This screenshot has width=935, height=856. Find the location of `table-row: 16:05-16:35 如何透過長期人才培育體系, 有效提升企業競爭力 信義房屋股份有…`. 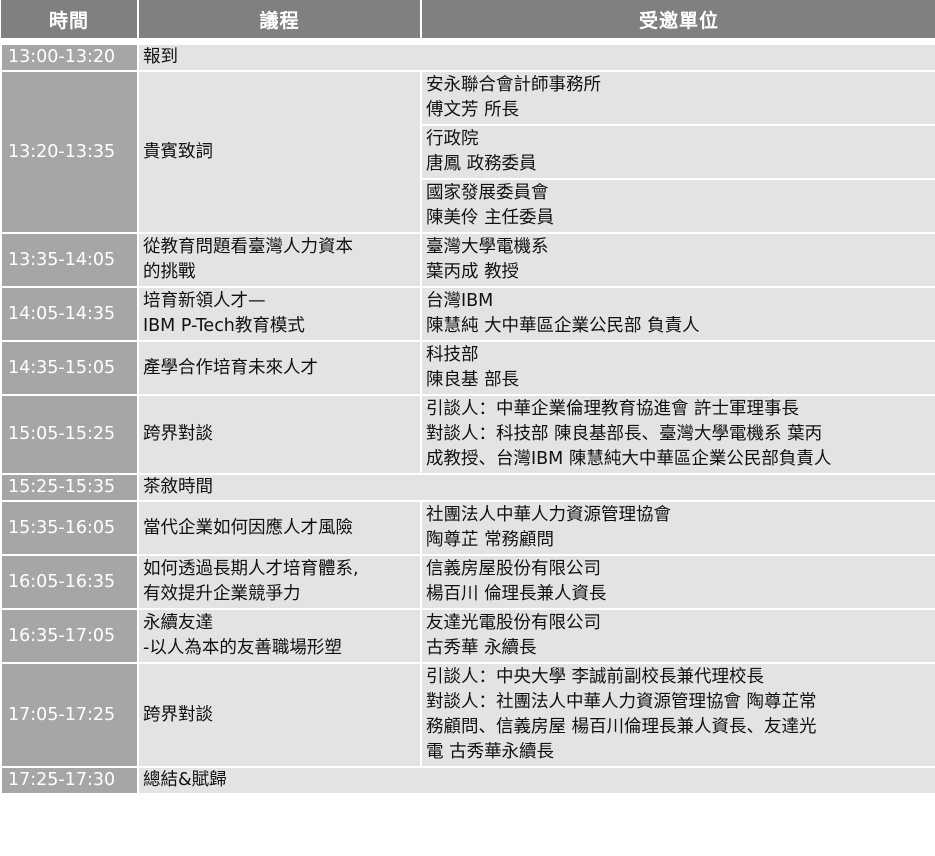

table-row: 16:05-16:35 如何透過長期人才培育體系, 有效提升企業競爭力 信義房屋股份有… is located at coordinates (467, 582).